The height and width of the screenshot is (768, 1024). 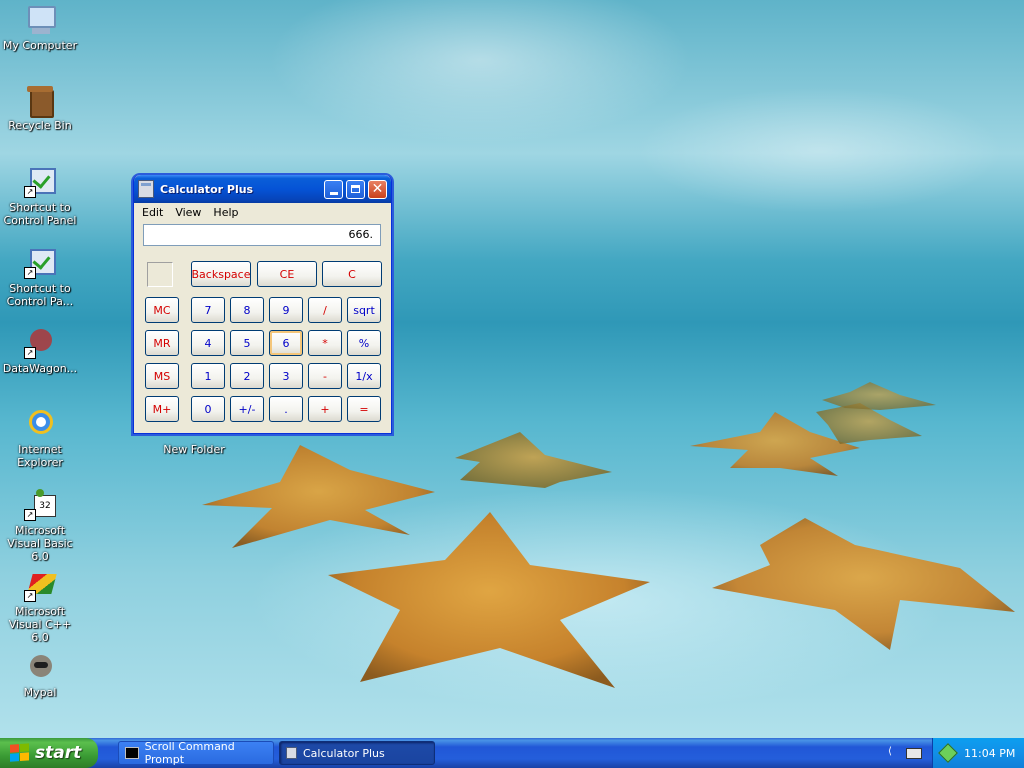 What do you see at coordinates (40, 424) in the screenshot?
I see `internet-explorer-icon` at bounding box center [40, 424].